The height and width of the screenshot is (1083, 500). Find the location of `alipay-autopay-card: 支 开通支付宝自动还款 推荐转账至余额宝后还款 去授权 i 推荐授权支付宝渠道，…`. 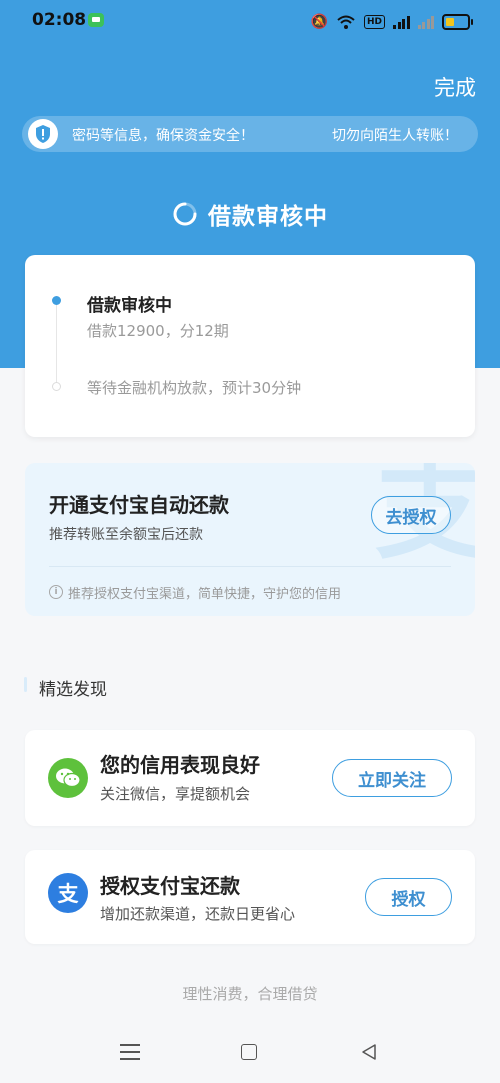

alipay-autopay-card: 支 开通支付宝自动还款 推荐转账至余额宝后还款 去授权 i 推荐授权支付宝渠道，… is located at coordinates (250, 539).